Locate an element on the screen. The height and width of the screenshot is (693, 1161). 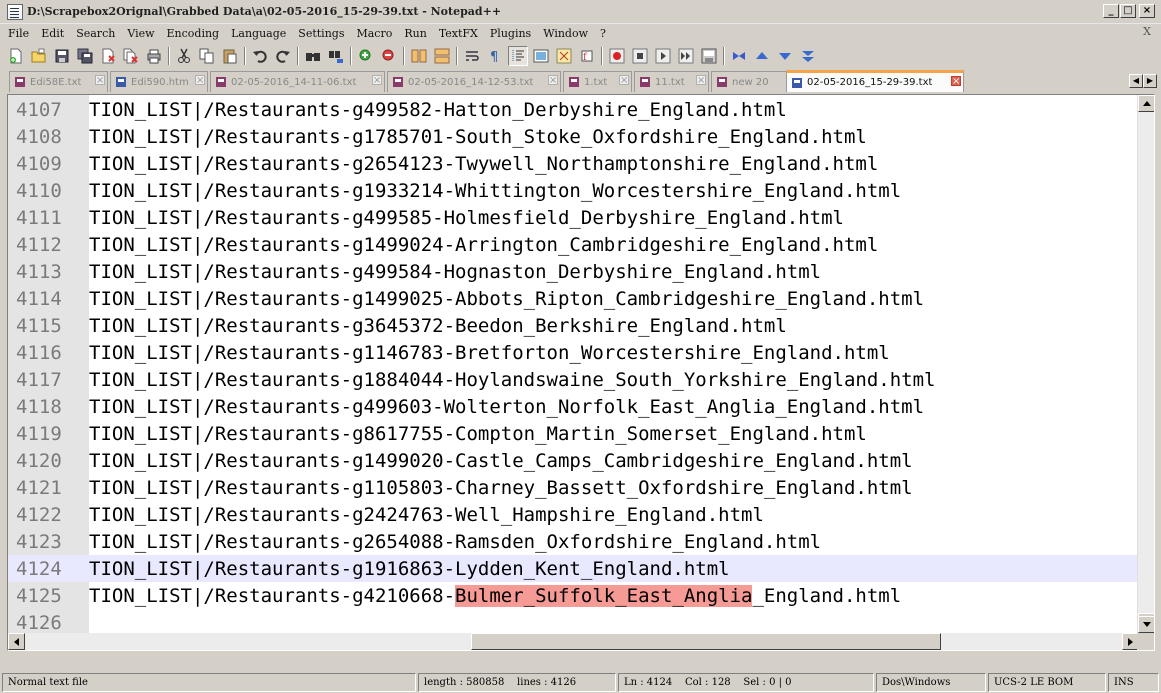
save-all-icon is located at coordinates (85, 56).